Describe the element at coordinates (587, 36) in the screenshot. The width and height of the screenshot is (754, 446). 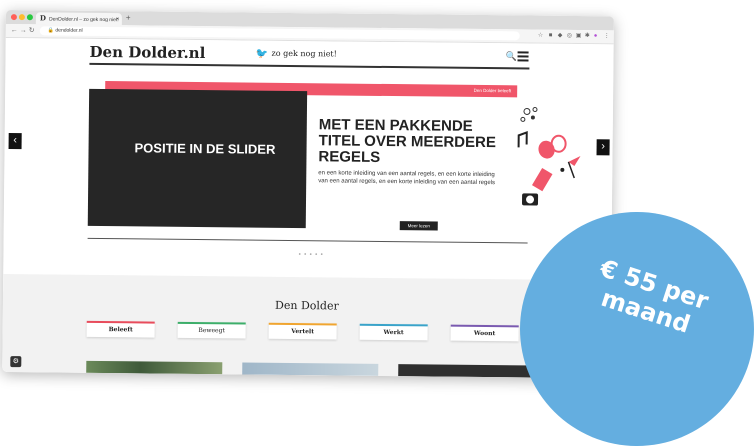
I see `extension-icon: ✱` at that location.